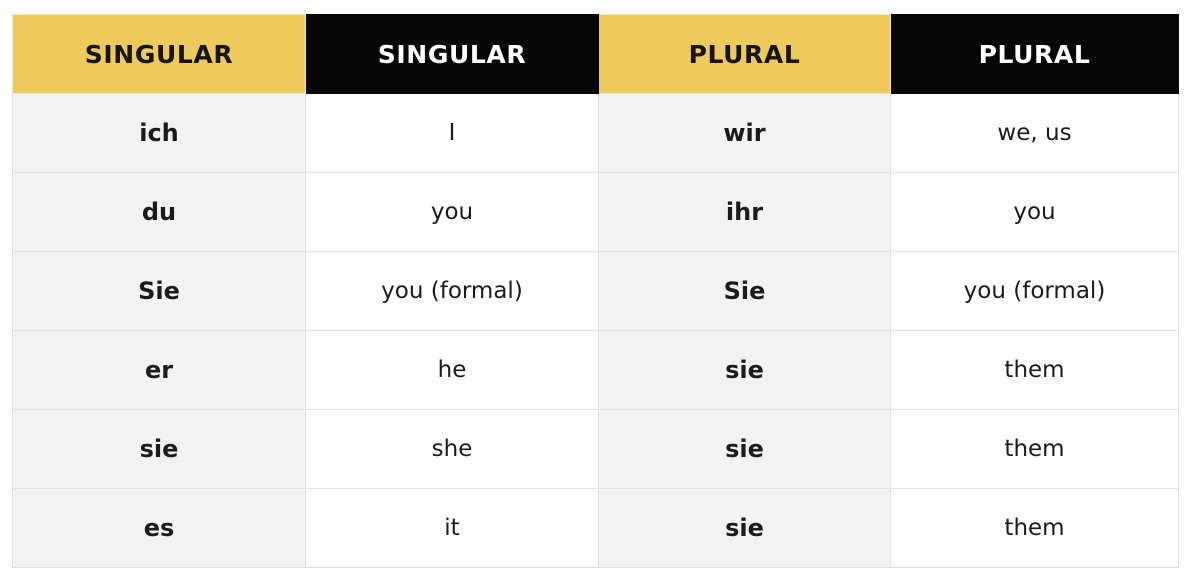 This screenshot has height=578, width=1196. What do you see at coordinates (744, 54) in the screenshot?
I see `column-header-plural-term: PLURAL` at bounding box center [744, 54].